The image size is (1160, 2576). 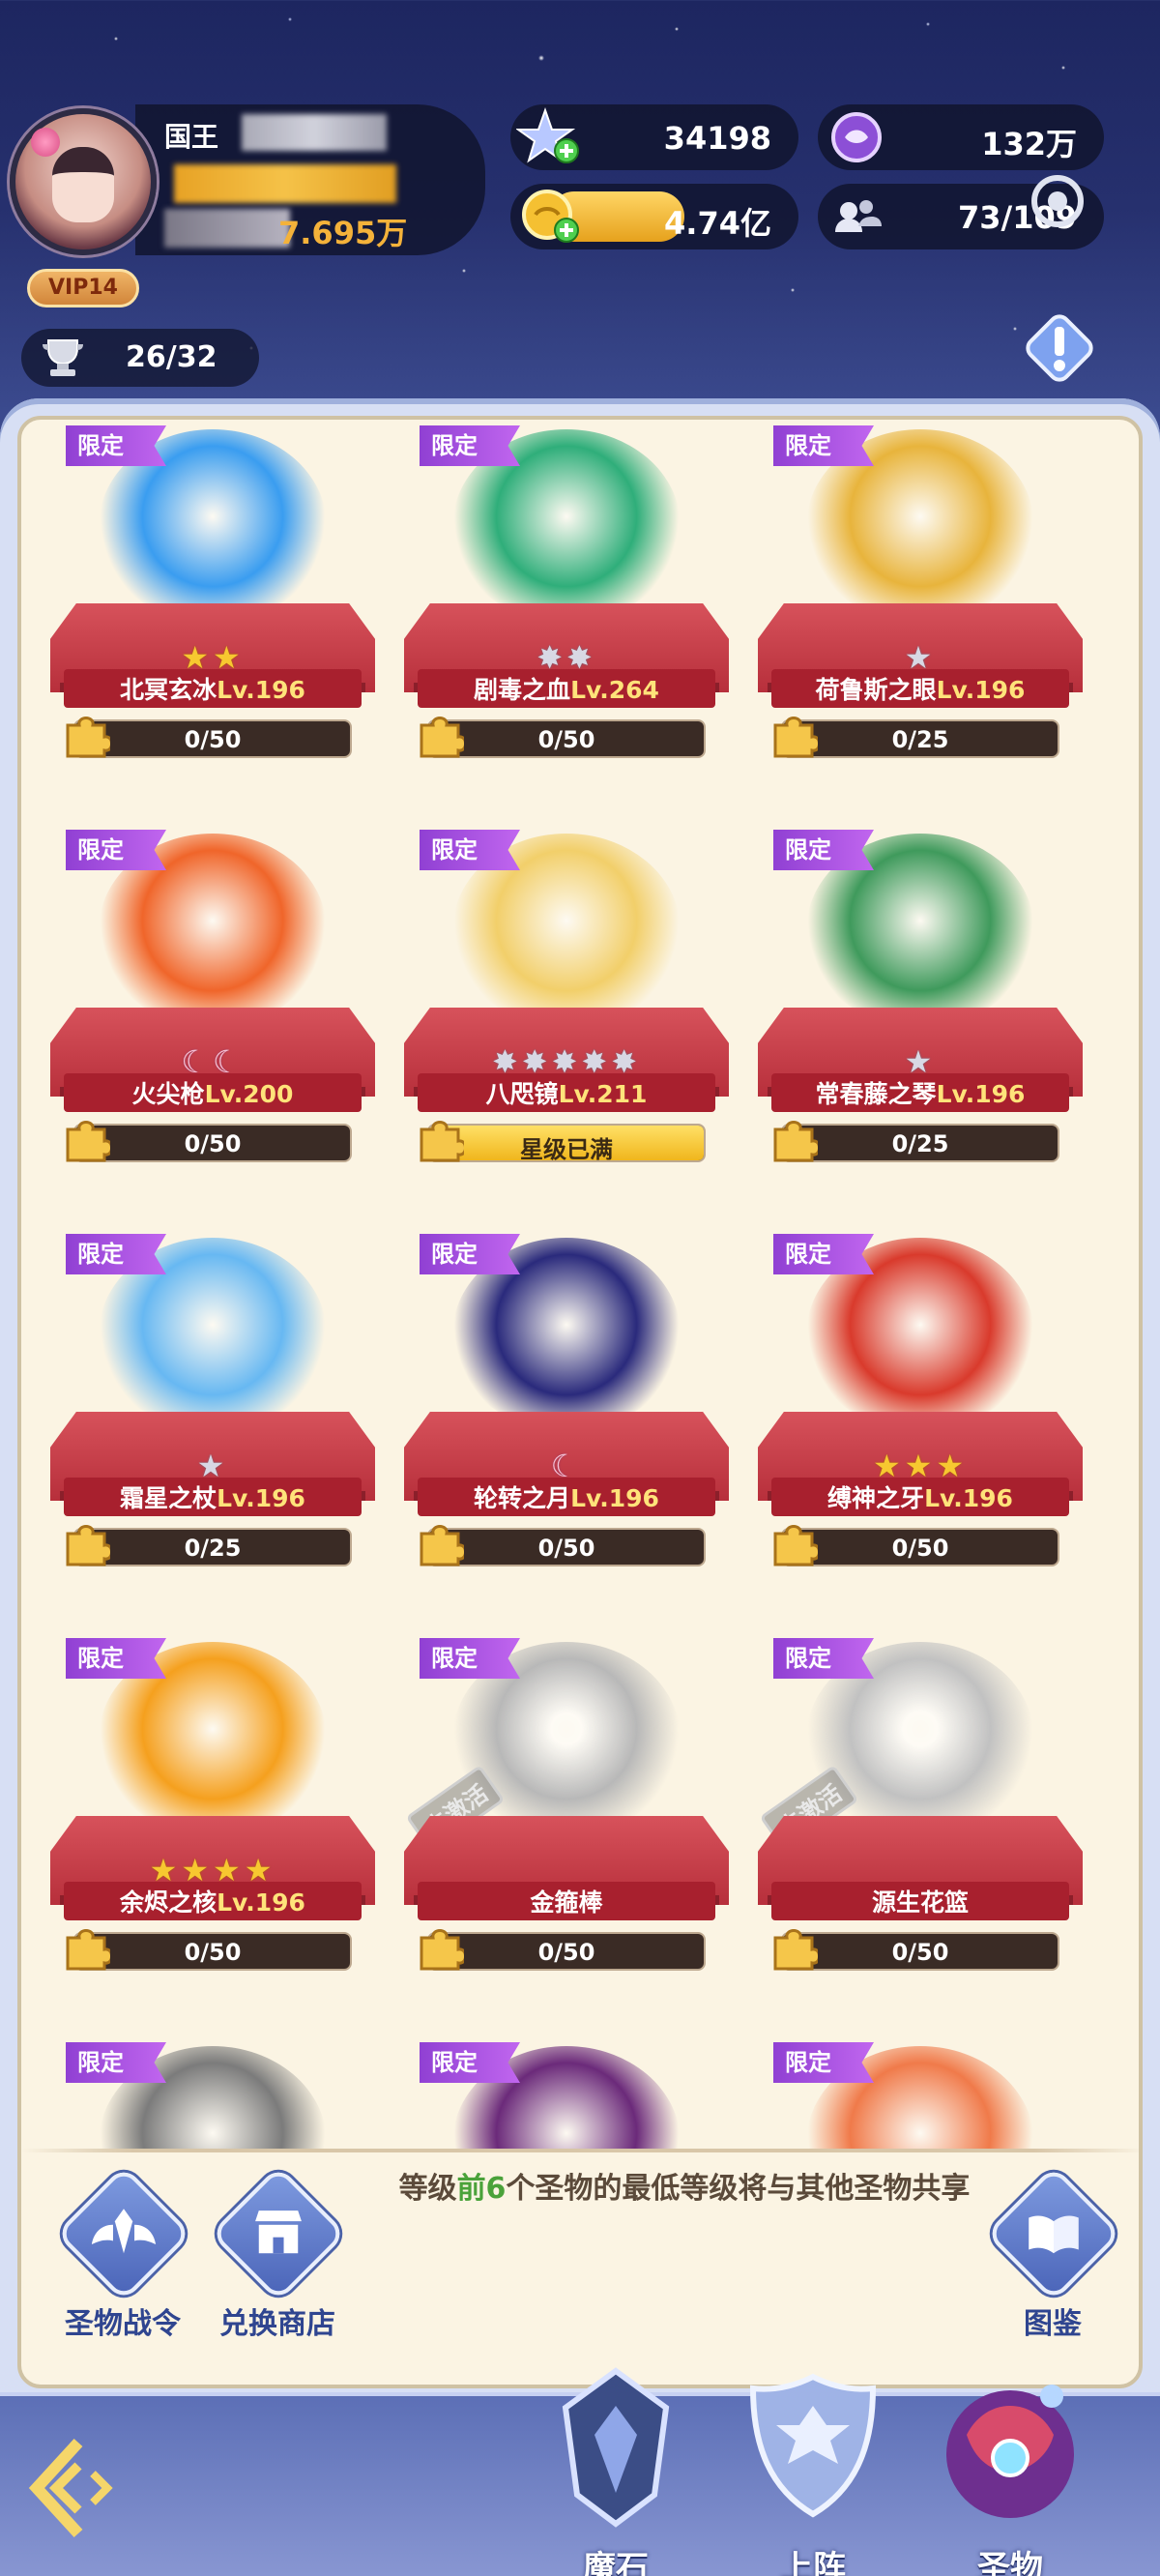 I want to click on vip-badge: VIP14, so click(x=83, y=288).